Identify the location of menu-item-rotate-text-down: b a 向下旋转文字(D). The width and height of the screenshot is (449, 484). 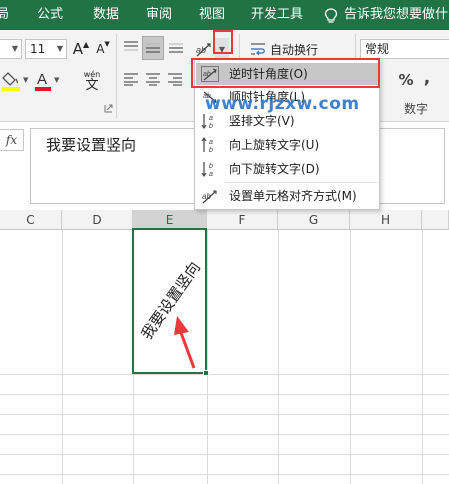
(287, 169).